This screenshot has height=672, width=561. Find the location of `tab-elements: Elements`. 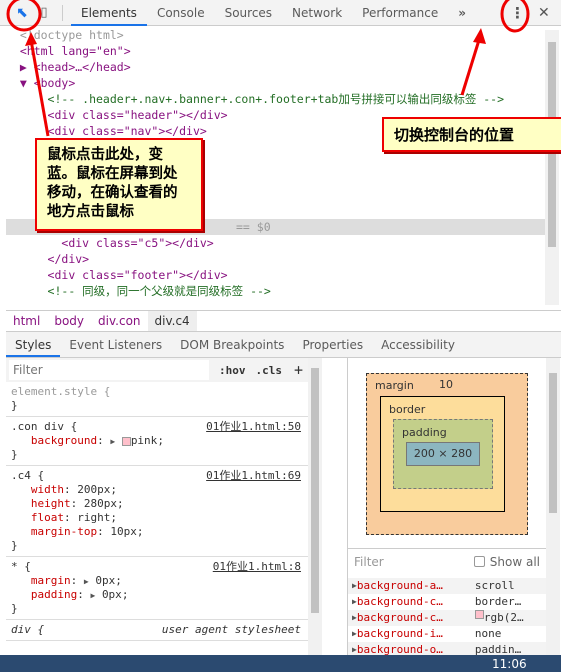

tab-elements: Elements is located at coordinates (109, 13).